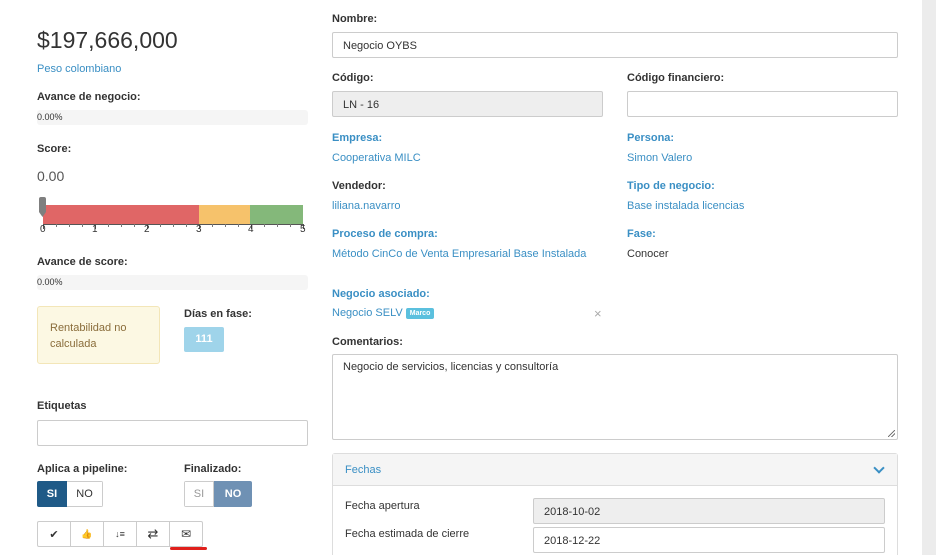  What do you see at coordinates (367, 313) in the screenshot?
I see `negocio-asociado-link: Negocio SELV` at bounding box center [367, 313].